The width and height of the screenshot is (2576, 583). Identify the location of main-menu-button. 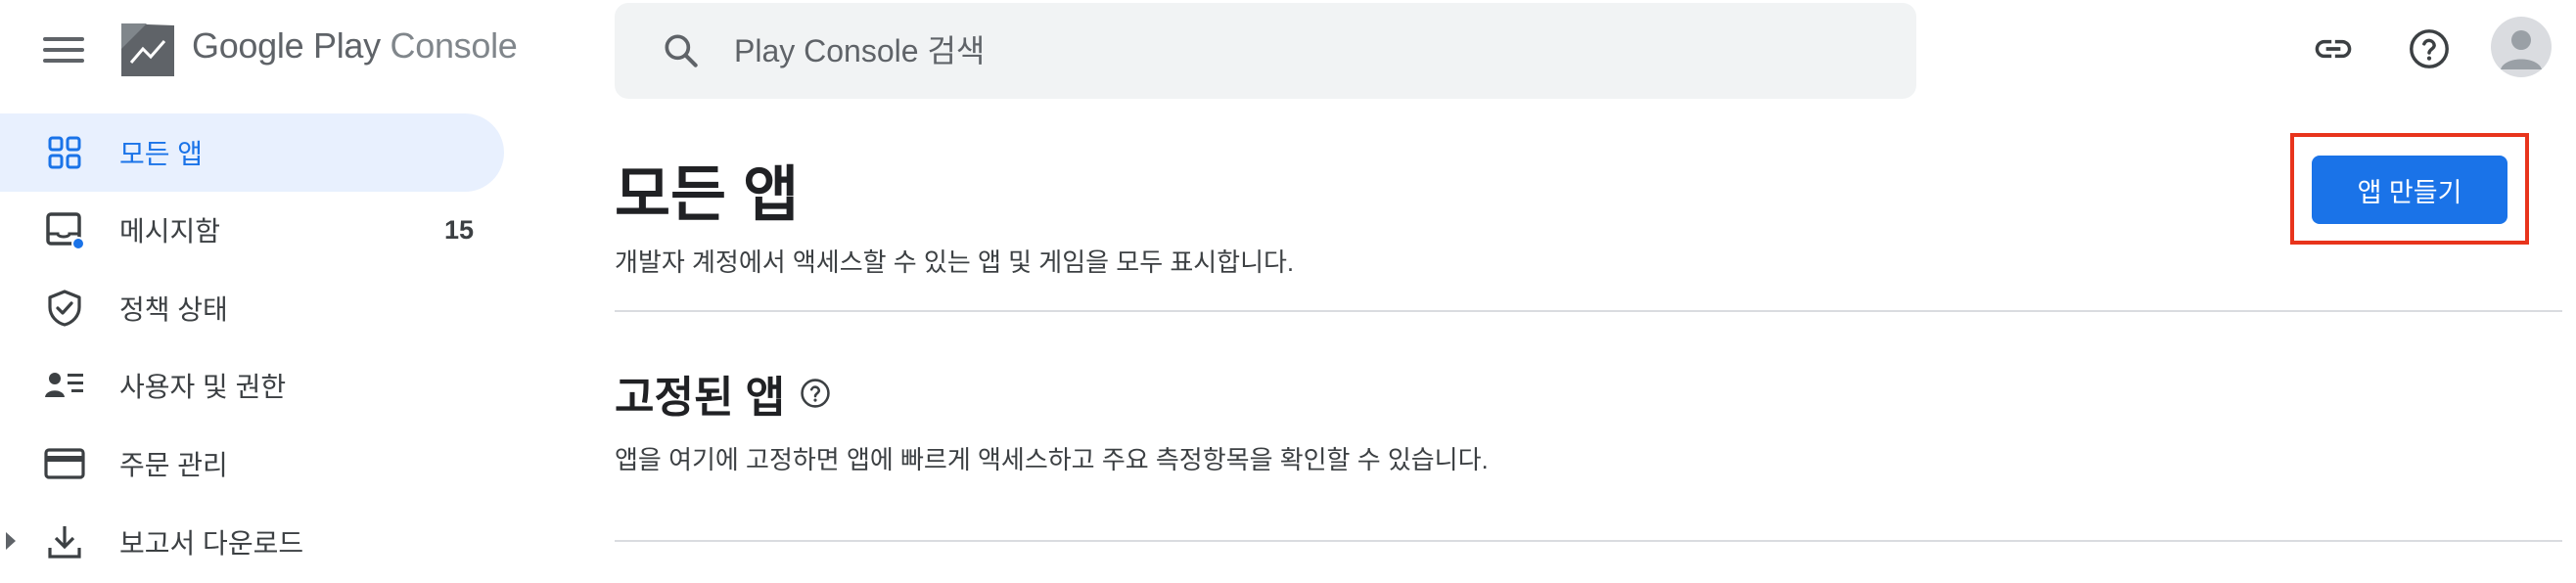
(64, 49).